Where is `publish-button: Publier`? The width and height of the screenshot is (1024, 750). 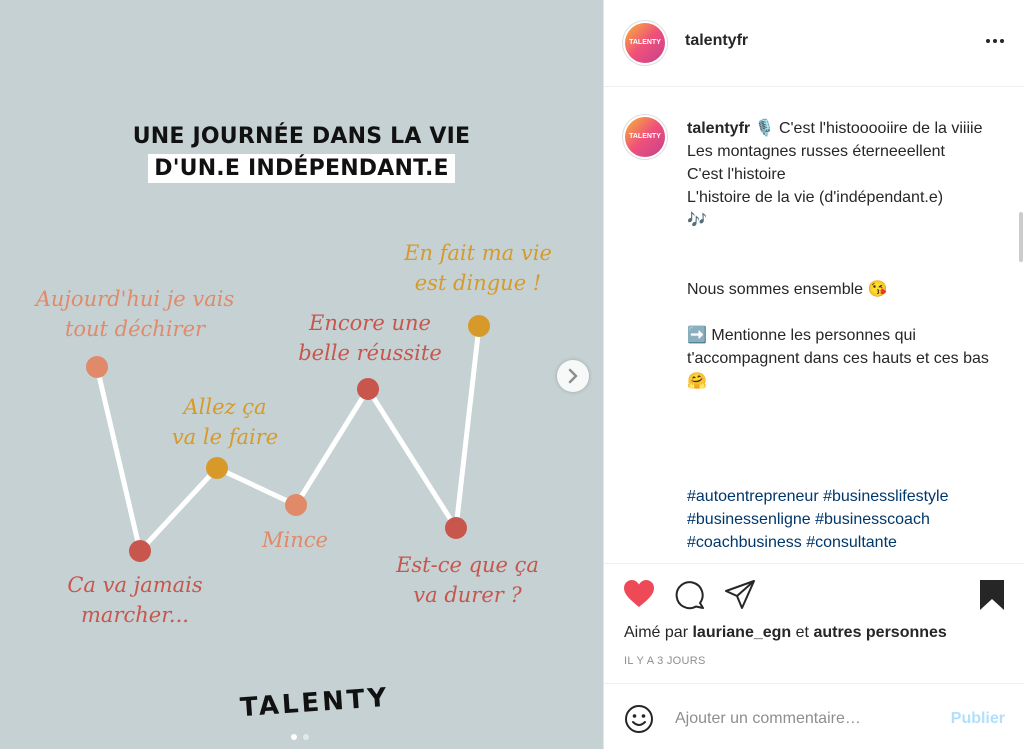
publish-button: Publier is located at coordinates (978, 719).